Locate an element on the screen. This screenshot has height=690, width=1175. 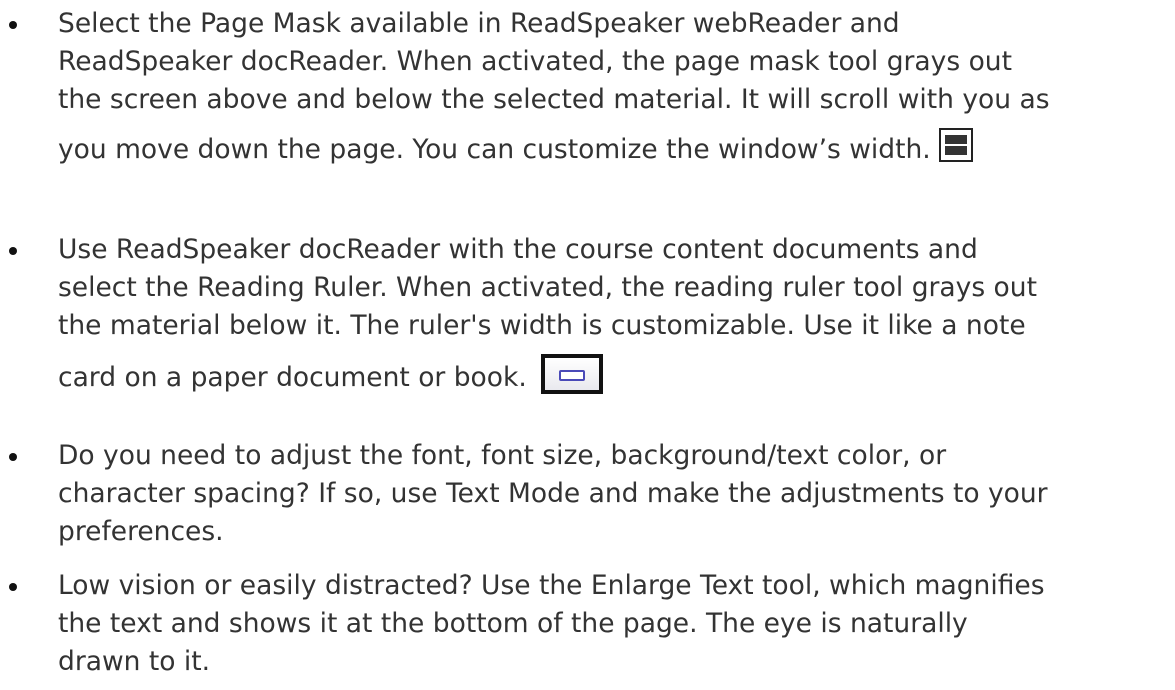
ruler-bar is located at coordinates (571, 375).